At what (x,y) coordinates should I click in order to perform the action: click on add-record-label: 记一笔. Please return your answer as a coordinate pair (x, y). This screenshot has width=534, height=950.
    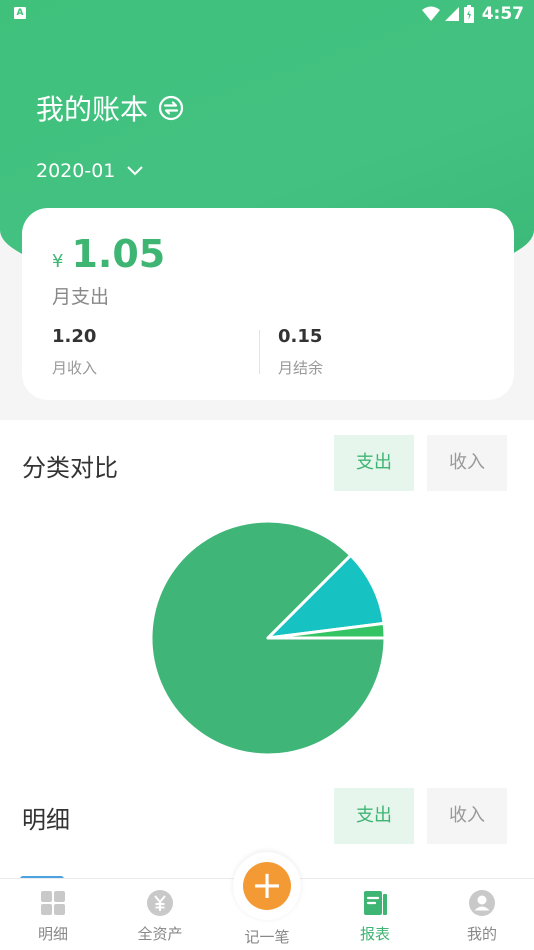
    Looking at the image, I should click on (267, 937).